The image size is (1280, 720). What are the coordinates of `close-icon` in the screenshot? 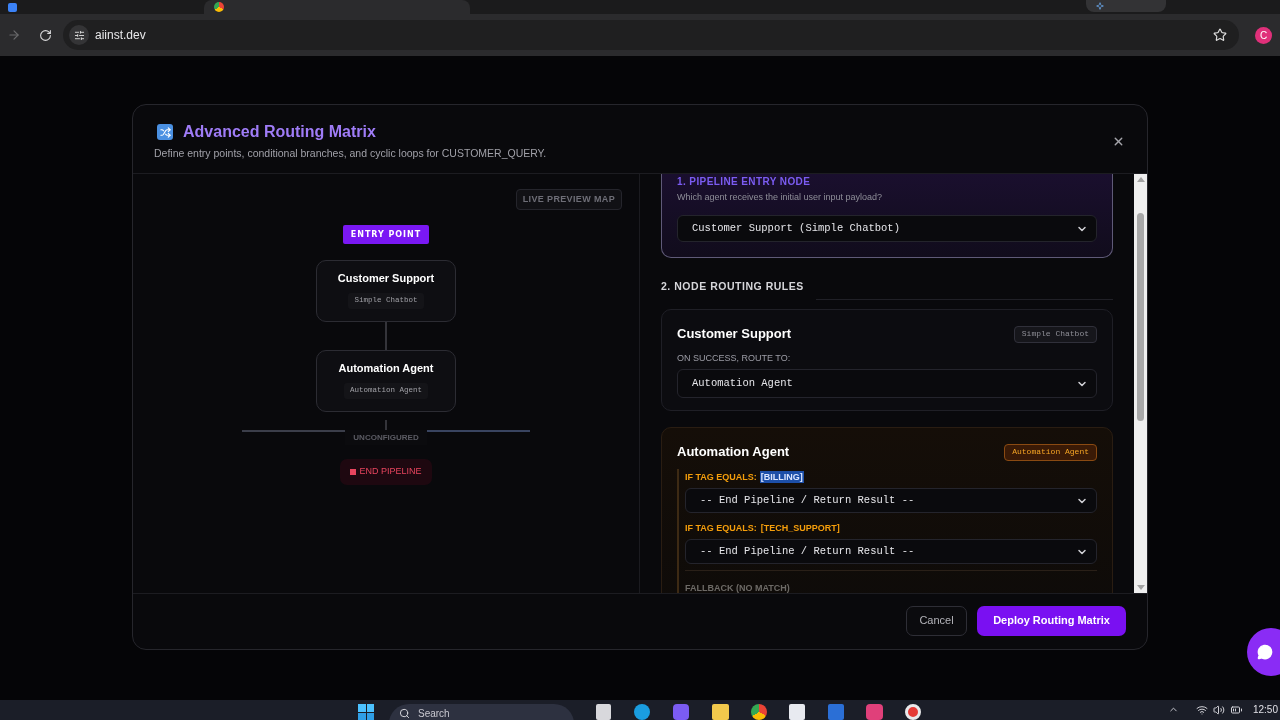 It's located at (1118, 141).